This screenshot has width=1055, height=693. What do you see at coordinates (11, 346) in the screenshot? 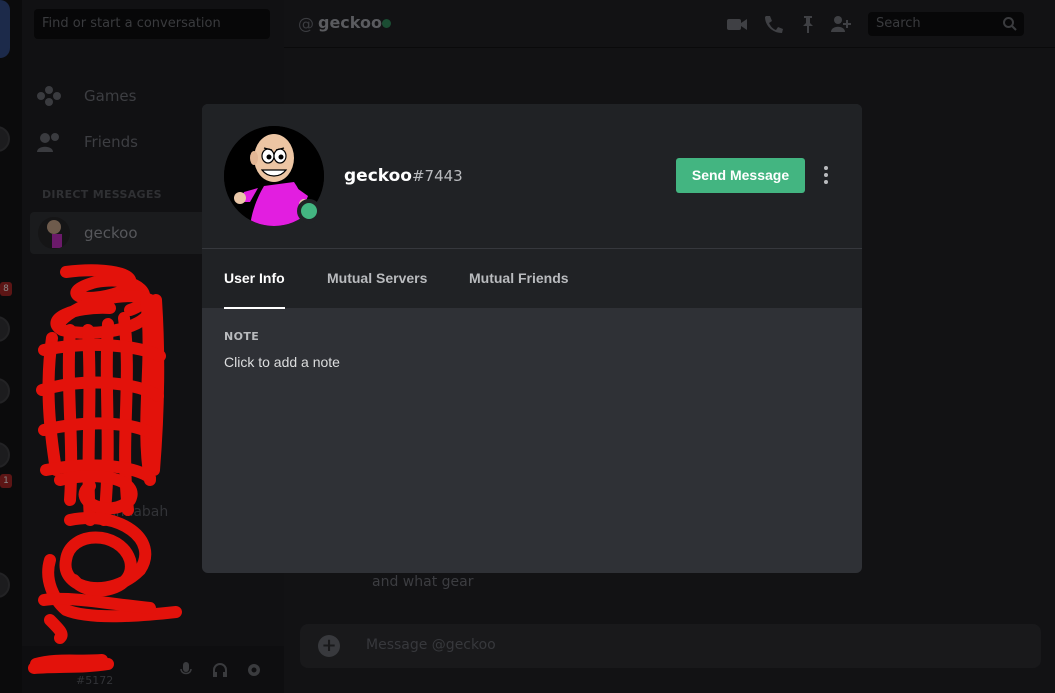
I see `server-rail: 8 1` at bounding box center [11, 346].